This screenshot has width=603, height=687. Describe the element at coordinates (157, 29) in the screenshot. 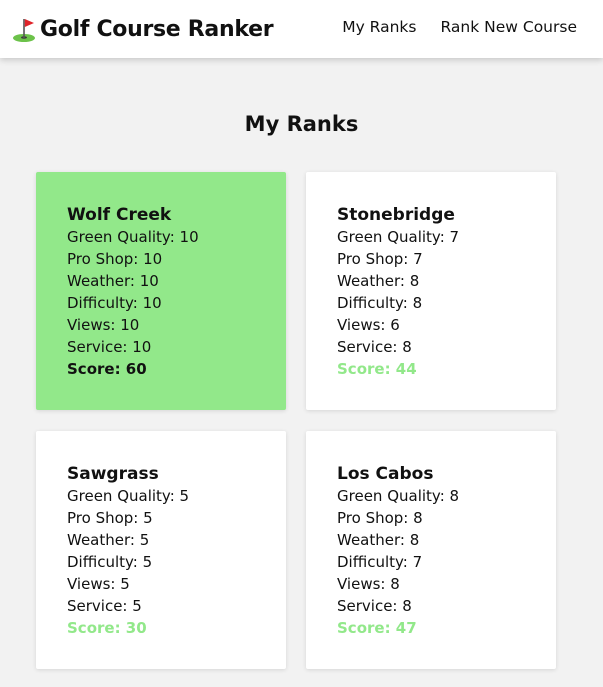

I see `brand-title: Golf Course Ranker` at that location.